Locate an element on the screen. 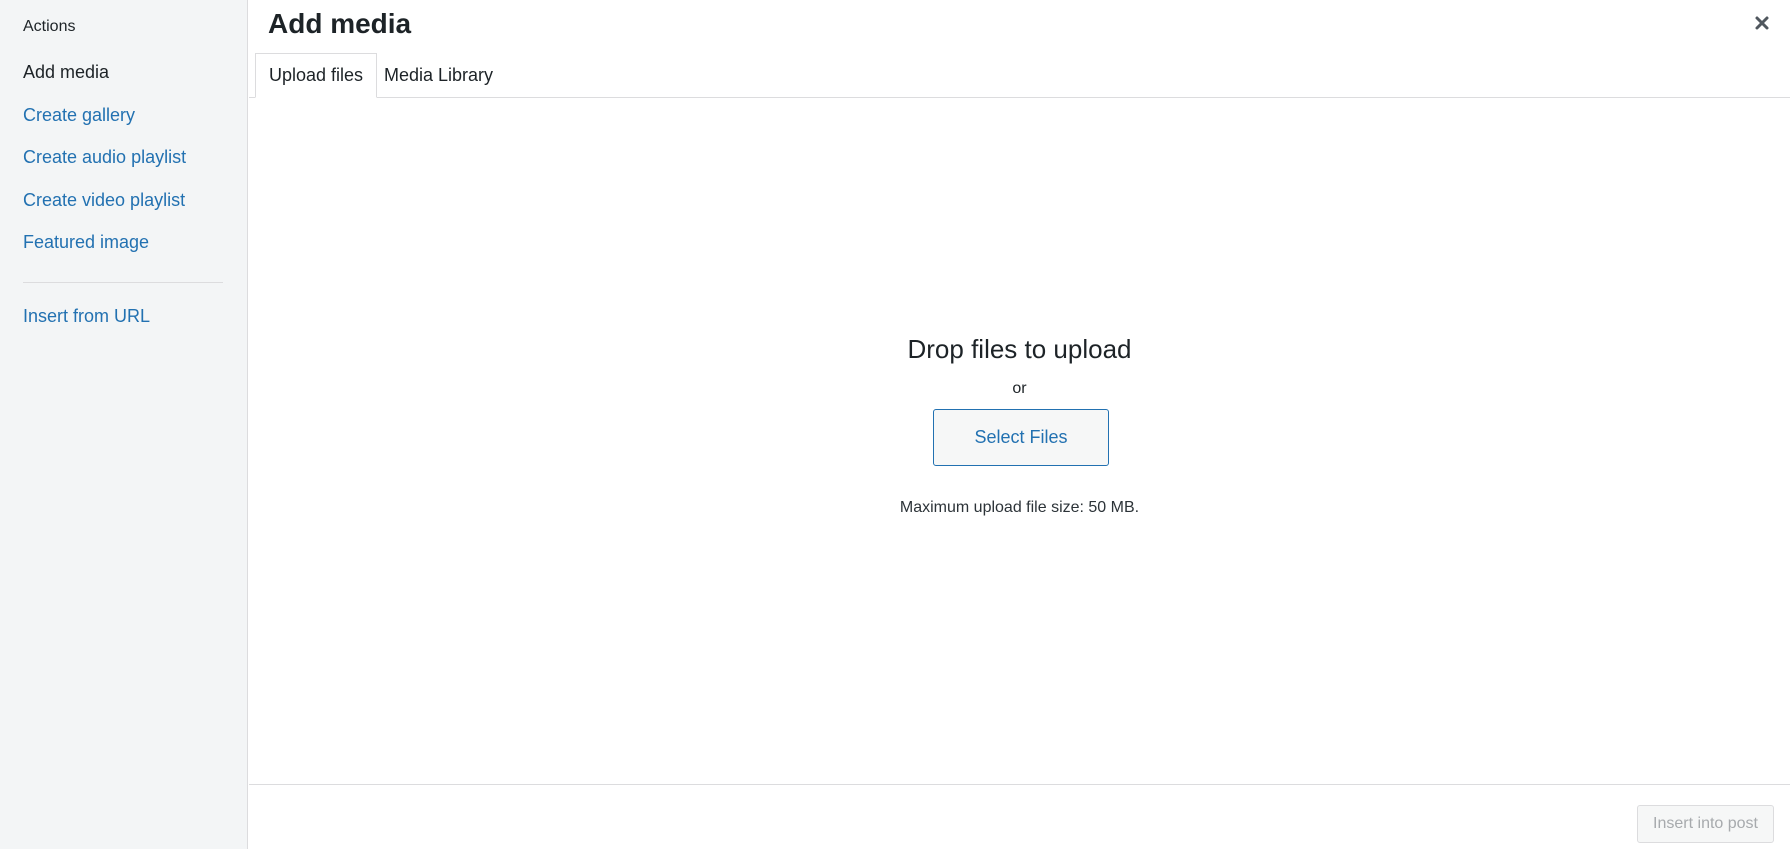 The width and height of the screenshot is (1790, 849). or-text: or is located at coordinates (1019, 388).